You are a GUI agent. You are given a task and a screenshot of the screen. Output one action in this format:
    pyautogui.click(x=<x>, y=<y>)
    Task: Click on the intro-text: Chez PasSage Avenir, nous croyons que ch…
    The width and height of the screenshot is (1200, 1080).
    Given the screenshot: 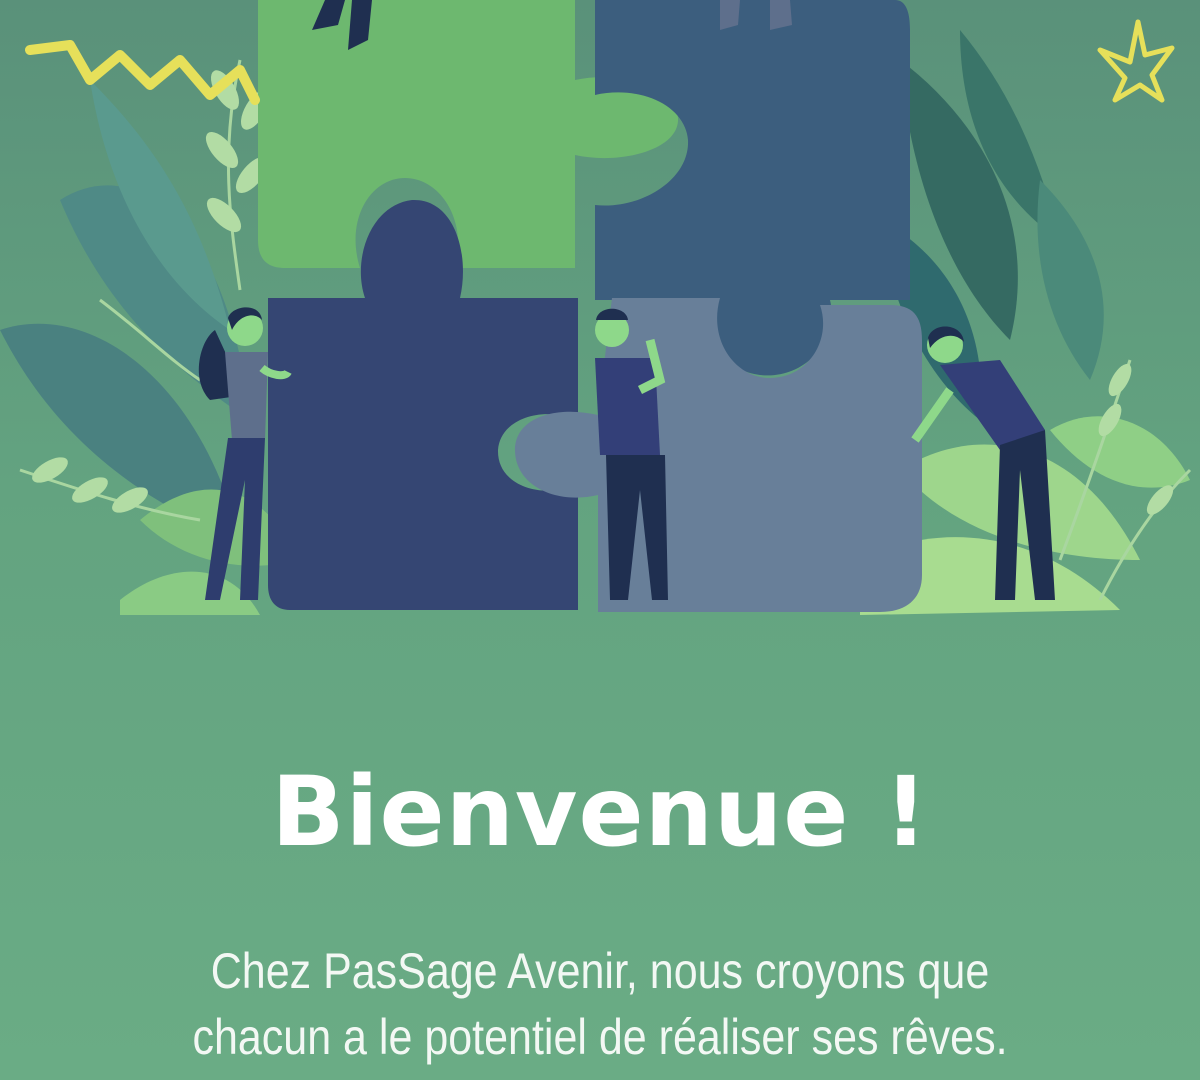 What is the action you would take?
    pyautogui.click(x=600, y=1004)
    